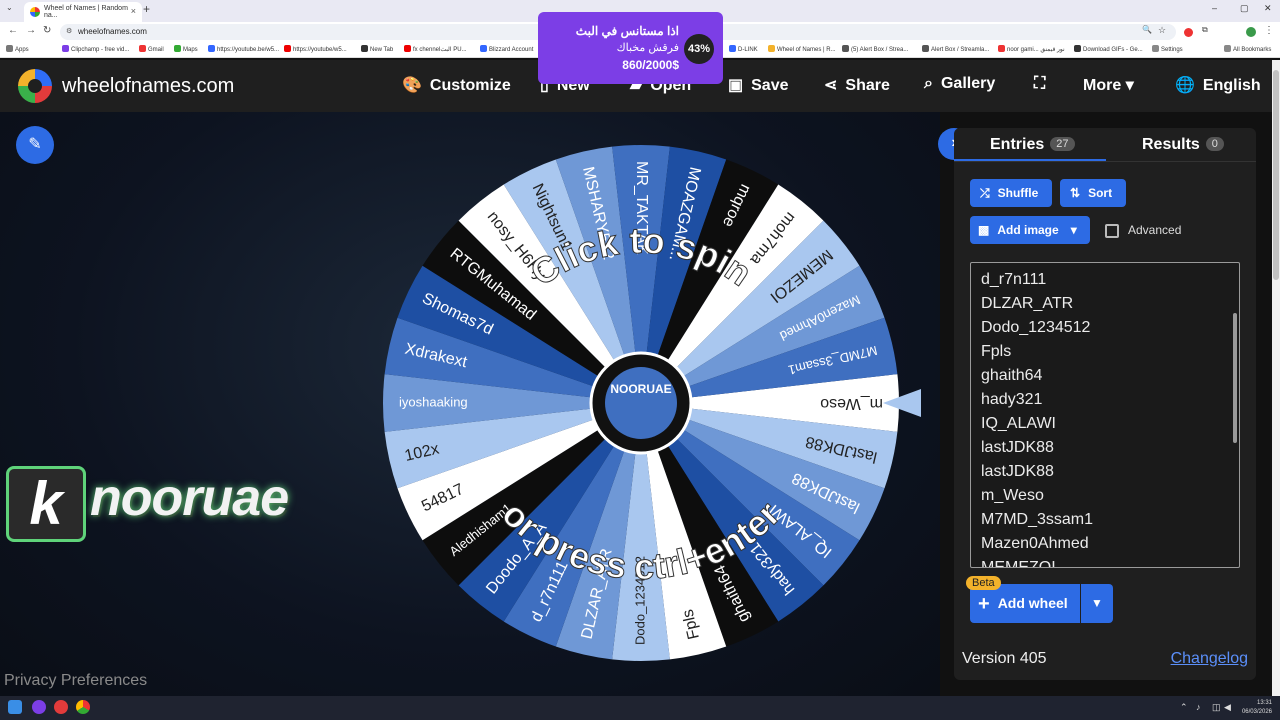 This screenshot has width=1280, height=720. I want to click on tab-entries: Entries 27, so click(1032, 145).